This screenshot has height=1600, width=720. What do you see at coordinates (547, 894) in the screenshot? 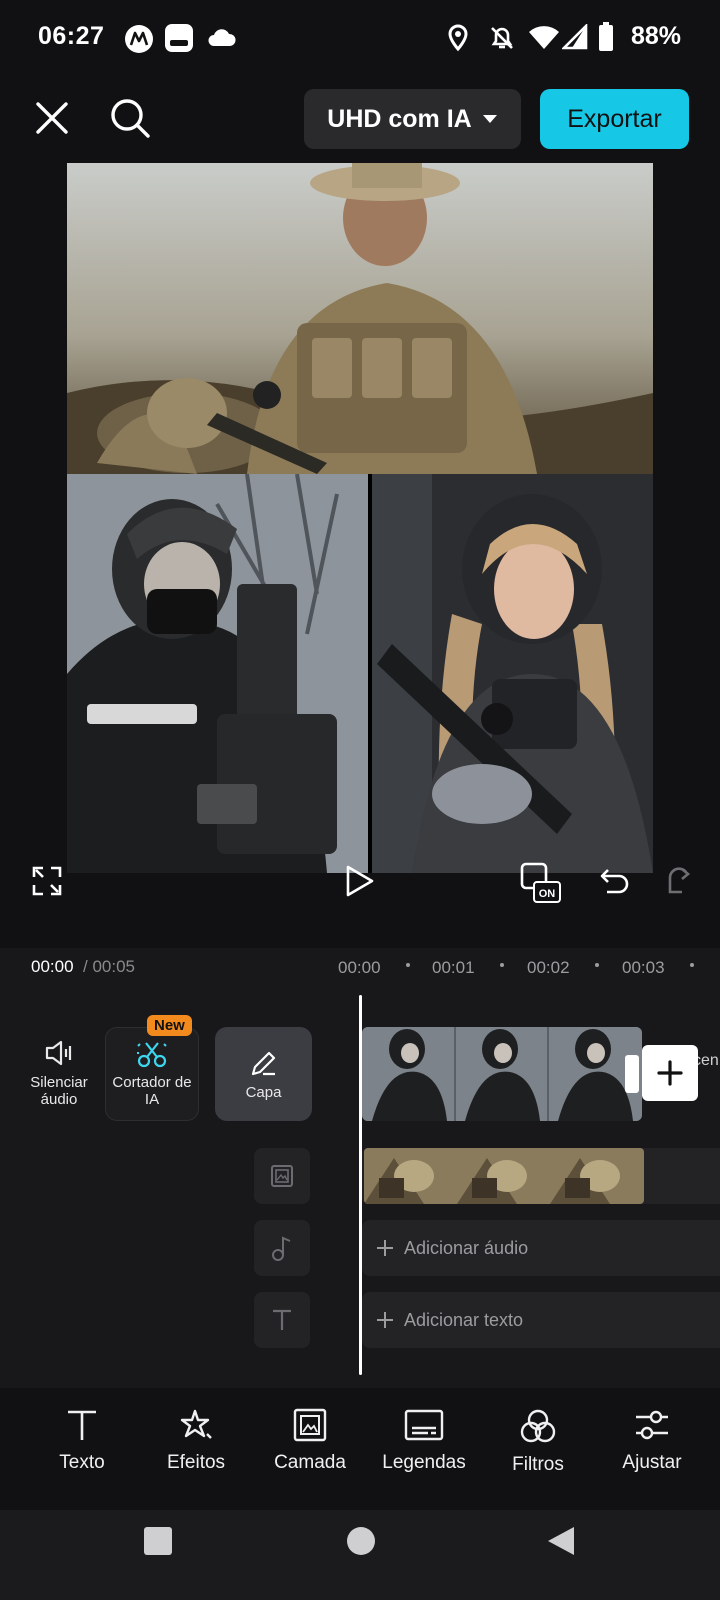
I see `on-label: ON` at bounding box center [547, 894].